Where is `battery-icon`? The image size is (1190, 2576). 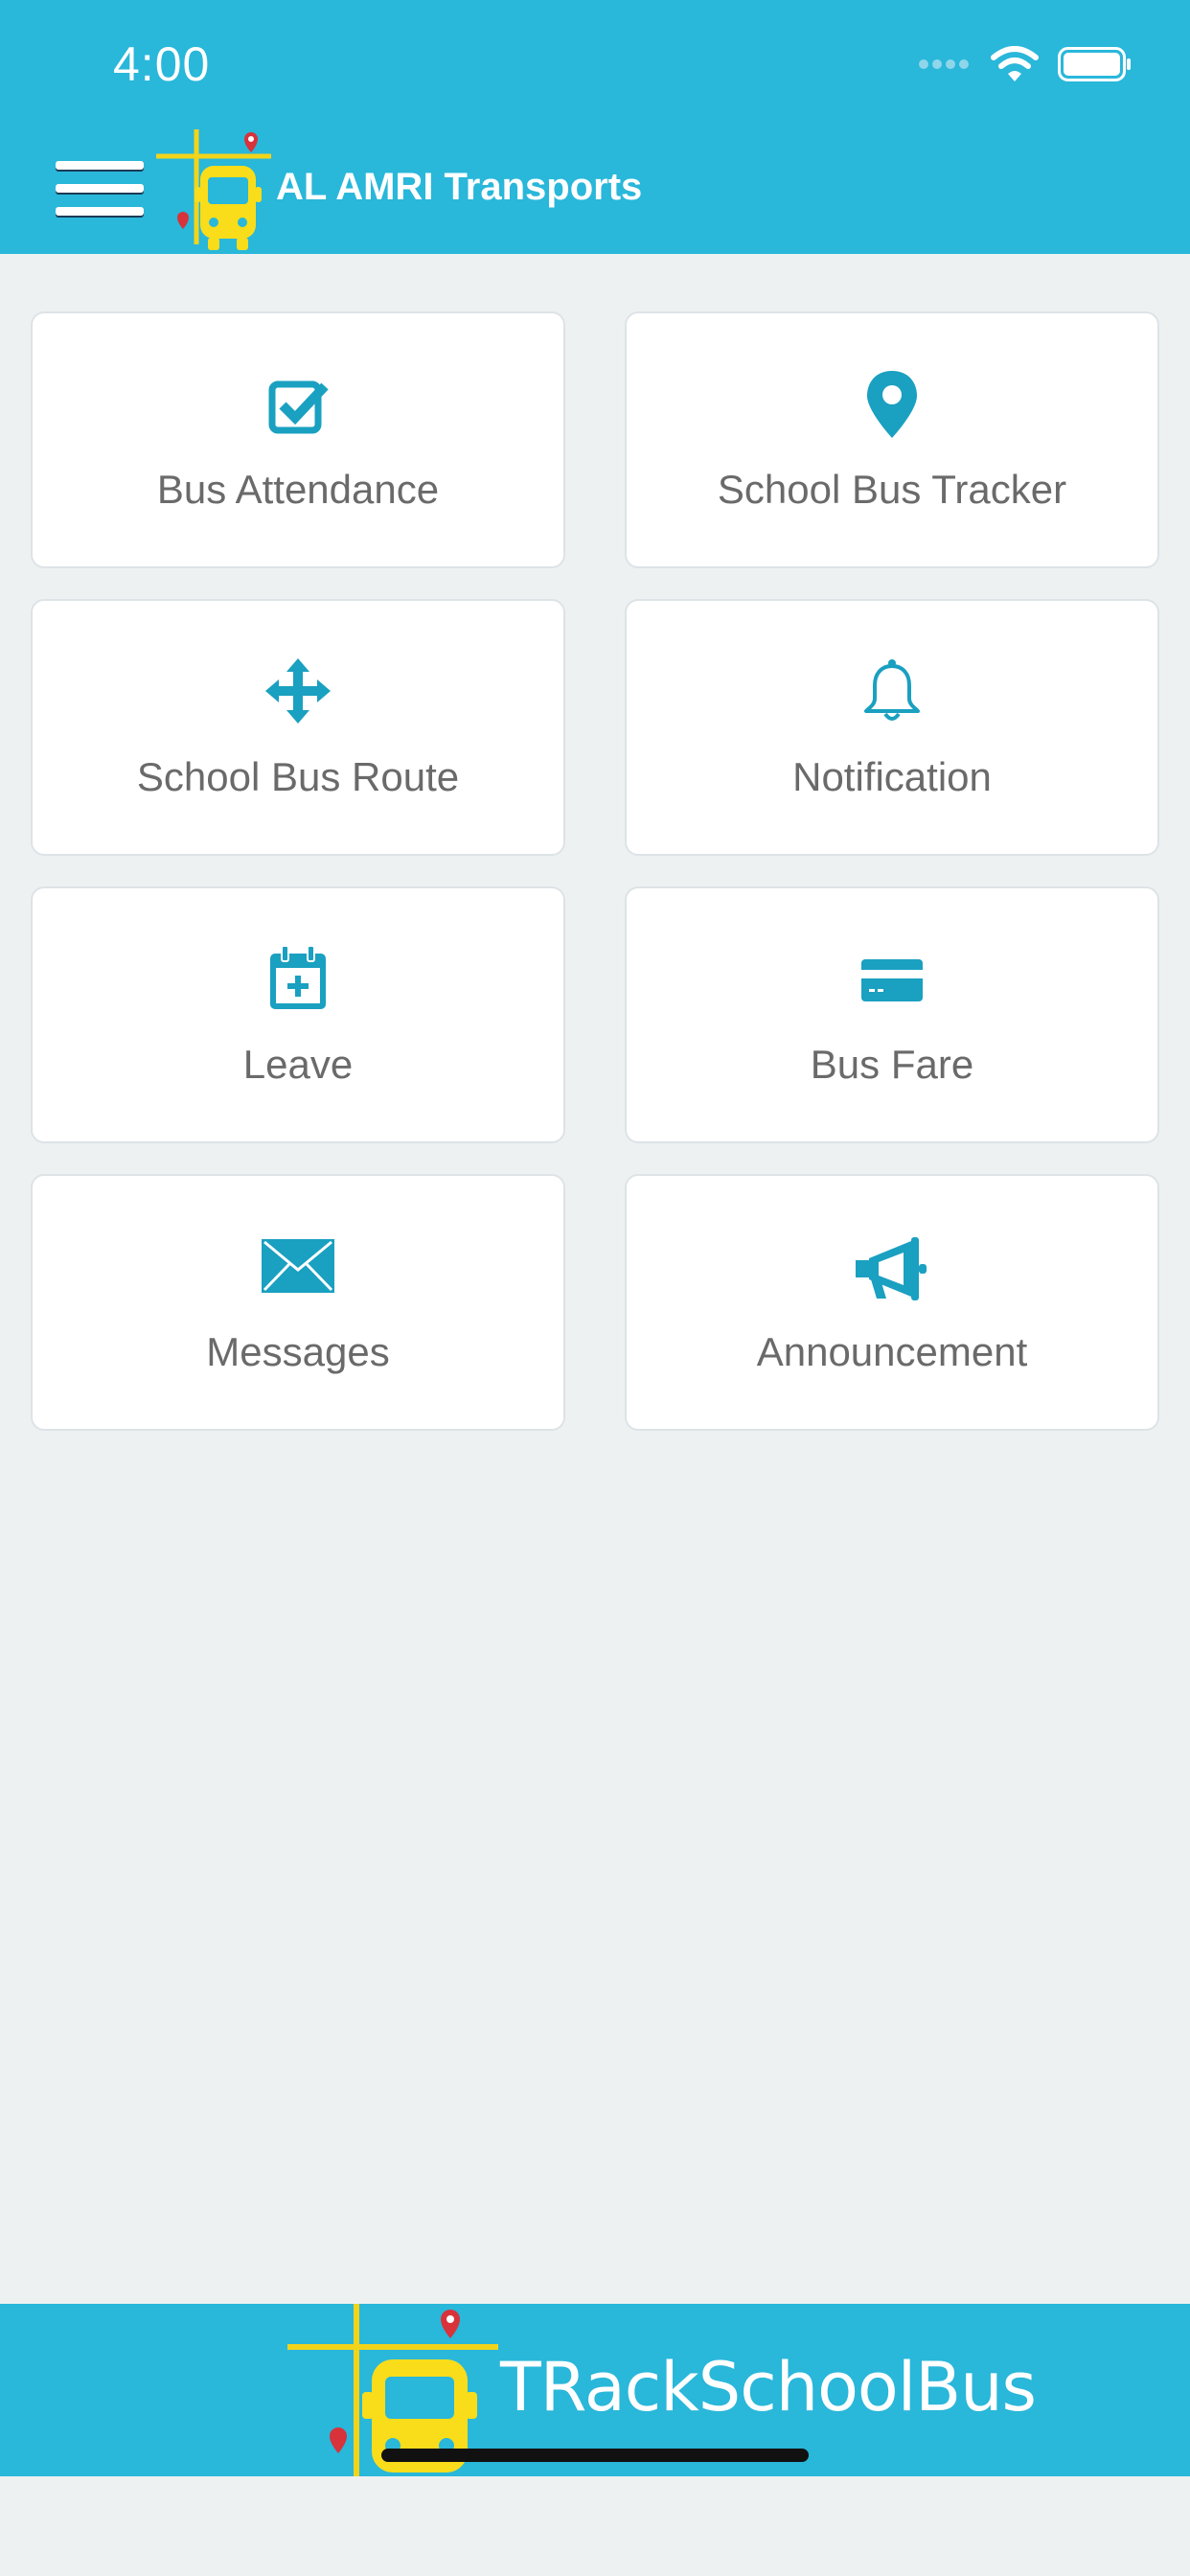
battery-icon is located at coordinates (1095, 64).